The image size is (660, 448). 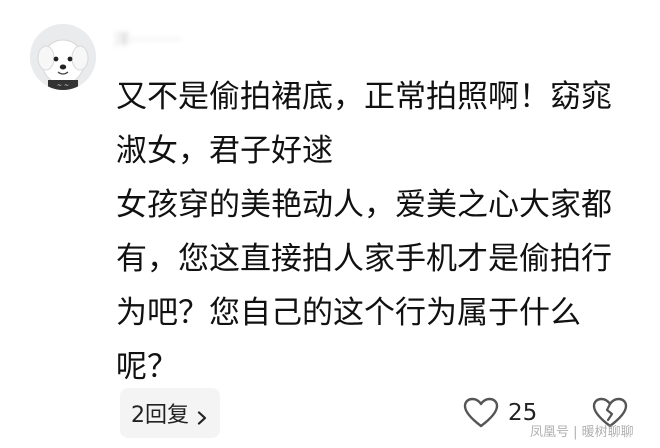 What do you see at coordinates (364, 97) in the screenshot?
I see `comment-line: 又不是偷拍裙底，正常拍照啊！窈窕` at bounding box center [364, 97].